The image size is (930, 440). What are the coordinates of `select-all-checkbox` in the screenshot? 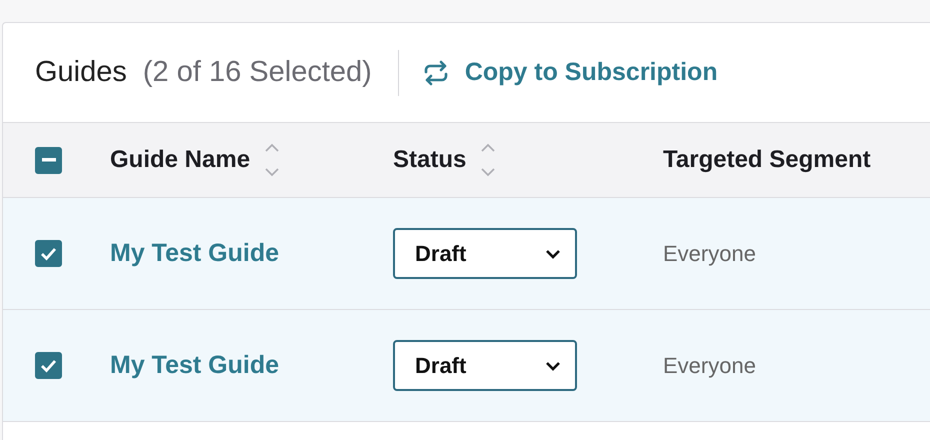 It's located at (48, 160).